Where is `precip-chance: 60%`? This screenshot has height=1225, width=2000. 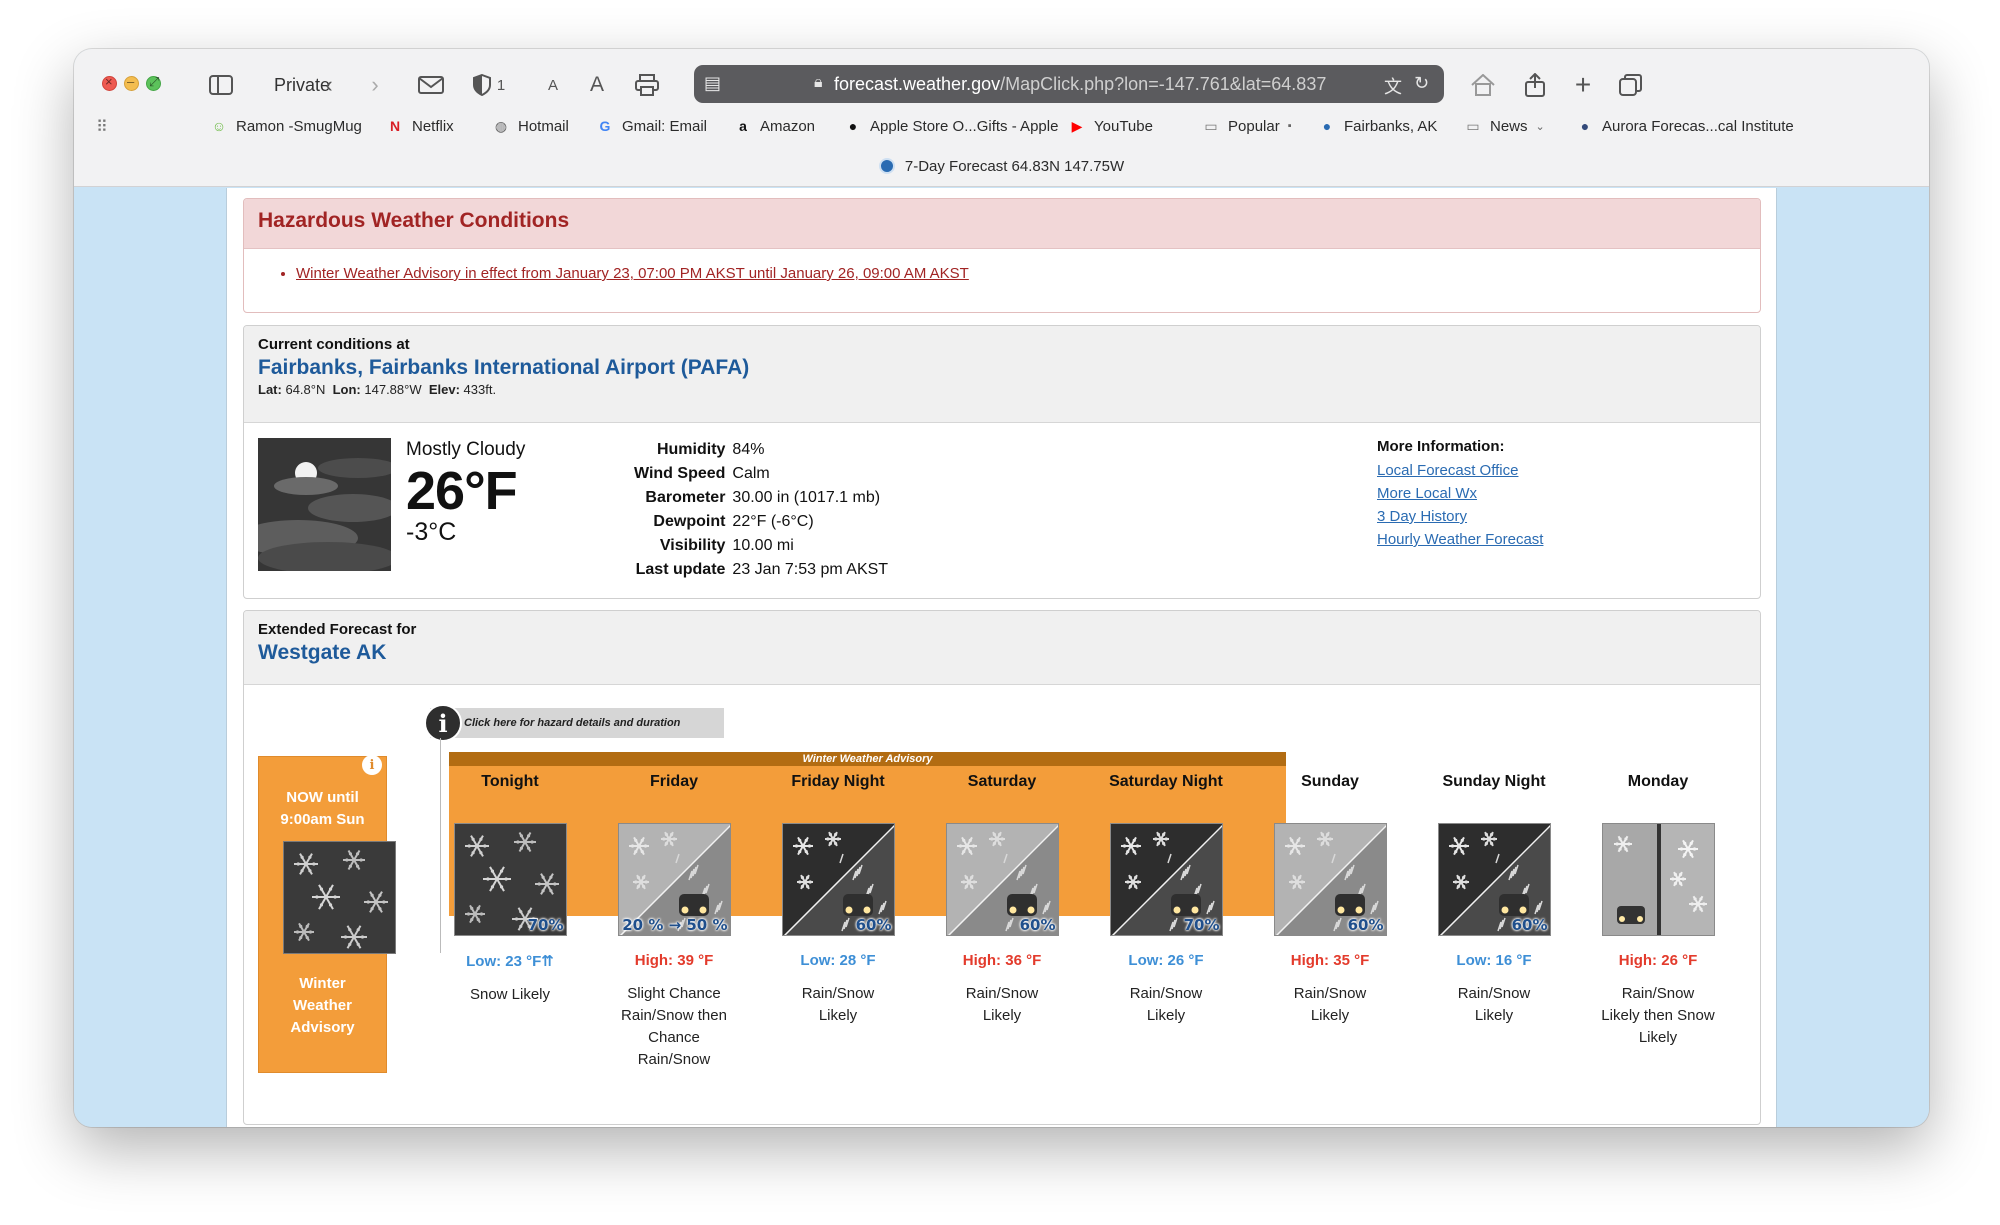 precip-chance: 60% is located at coordinates (1529, 925).